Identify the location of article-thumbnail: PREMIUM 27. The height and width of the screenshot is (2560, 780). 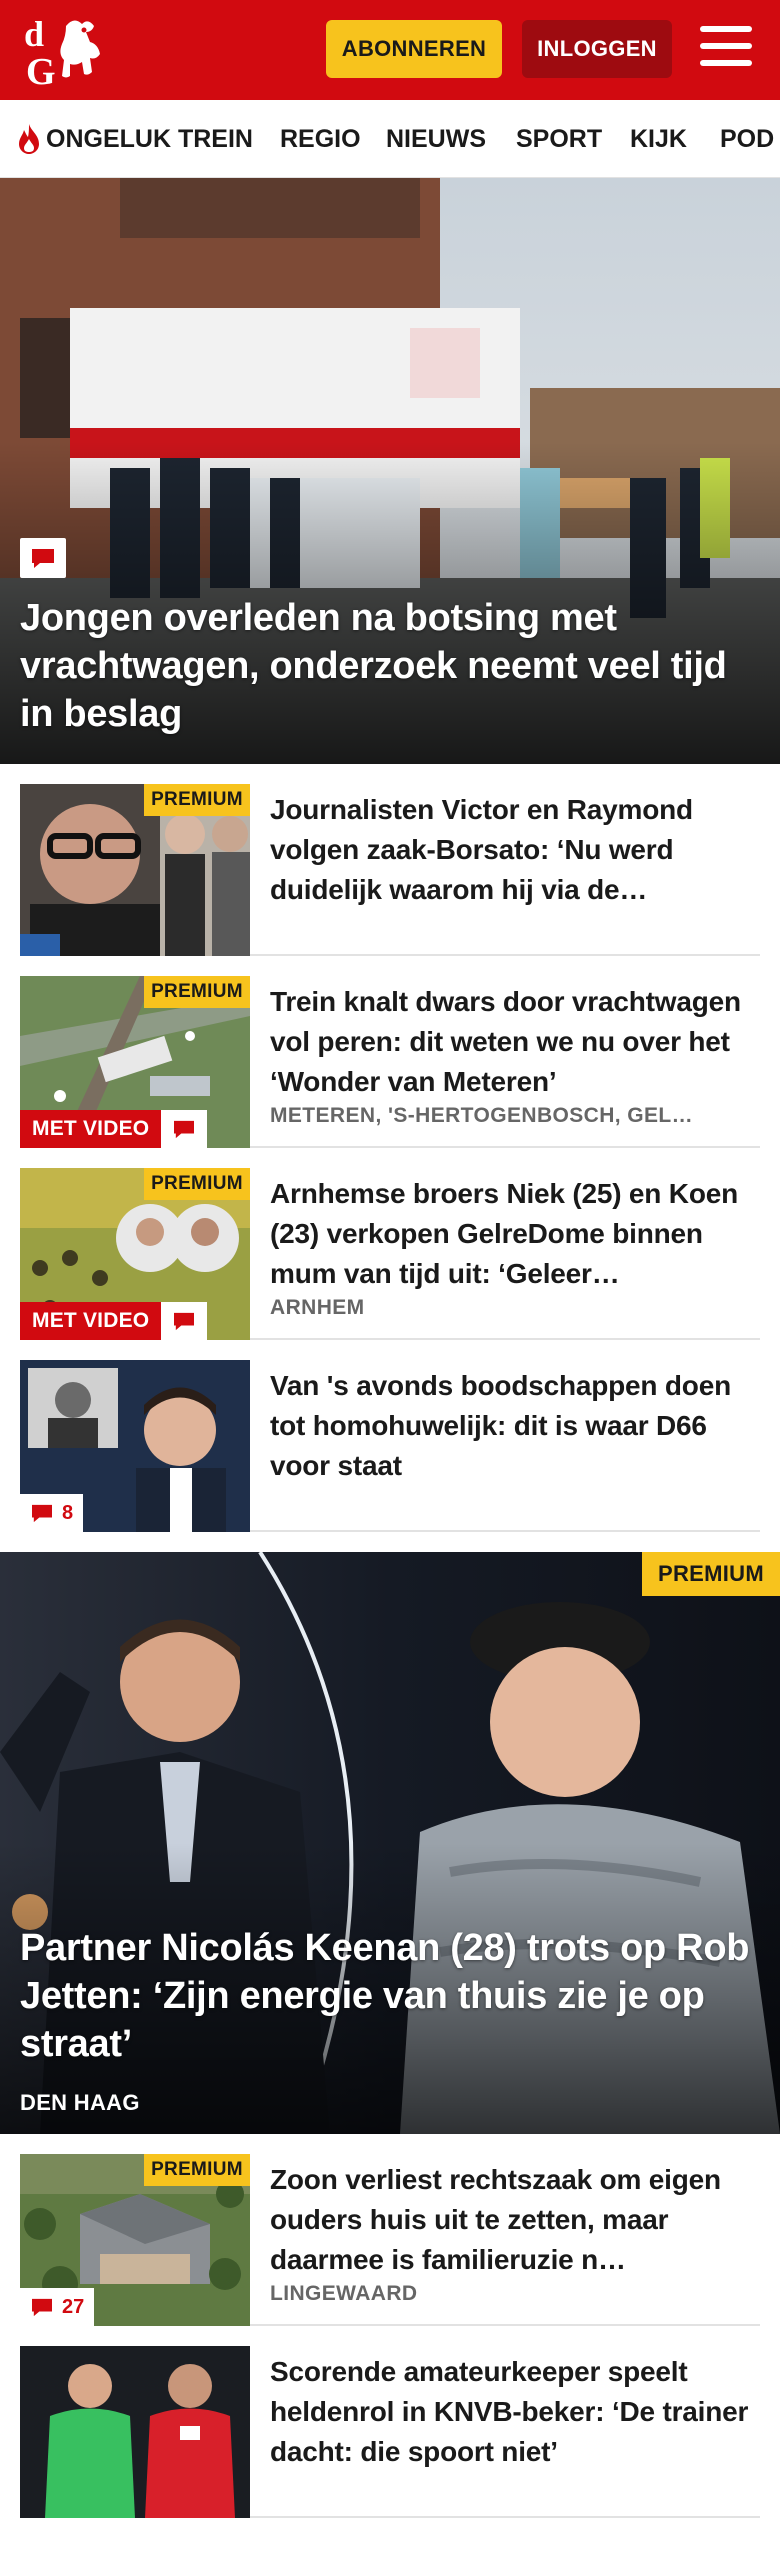
(135, 2240).